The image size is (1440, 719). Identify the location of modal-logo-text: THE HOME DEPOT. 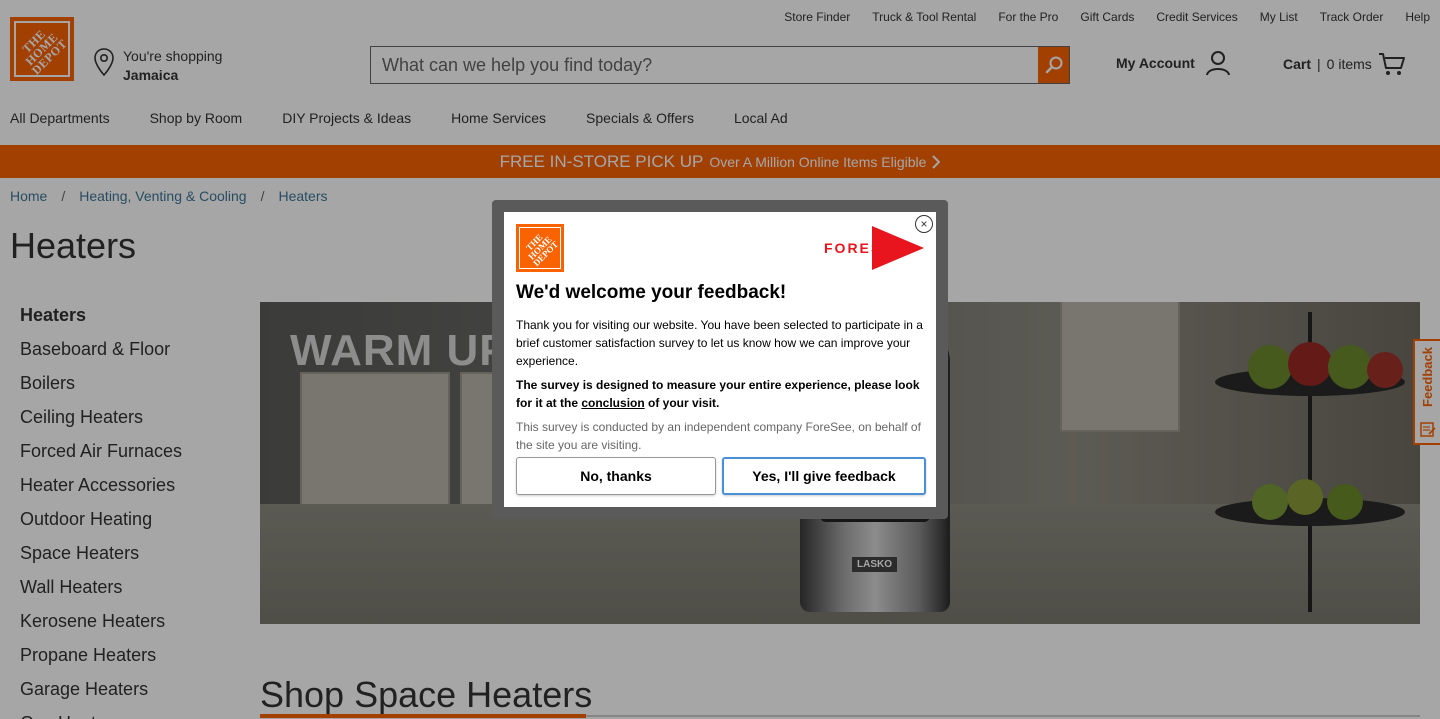
(542, 250).